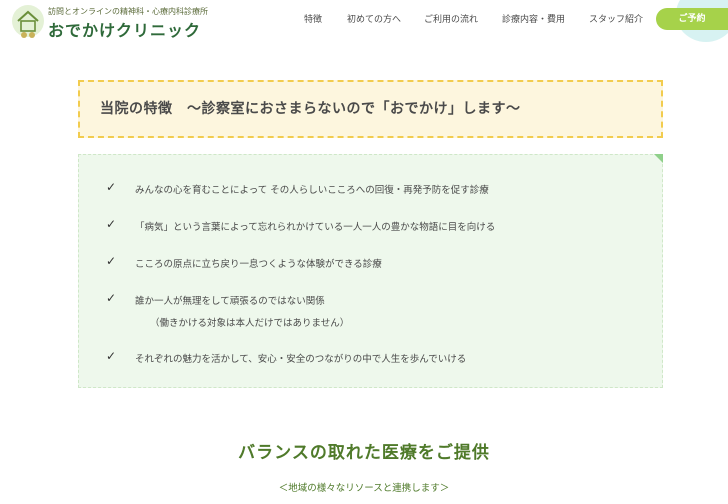 The image size is (728, 504). Describe the element at coordinates (313, 18) in the screenshot. I see `nav-item-features: 特徴` at that location.